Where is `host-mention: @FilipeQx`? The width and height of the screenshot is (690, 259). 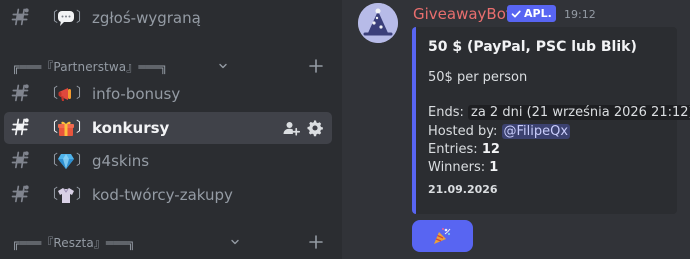
host-mention: @FilipeQx is located at coordinates (536, 131).